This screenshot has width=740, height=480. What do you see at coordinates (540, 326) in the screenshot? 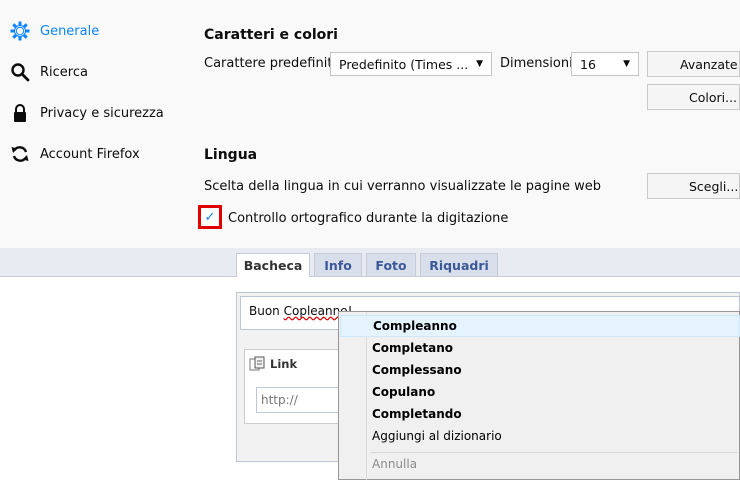
I see `suggestion-item: Compleanno` at bounding box center [540, 326].